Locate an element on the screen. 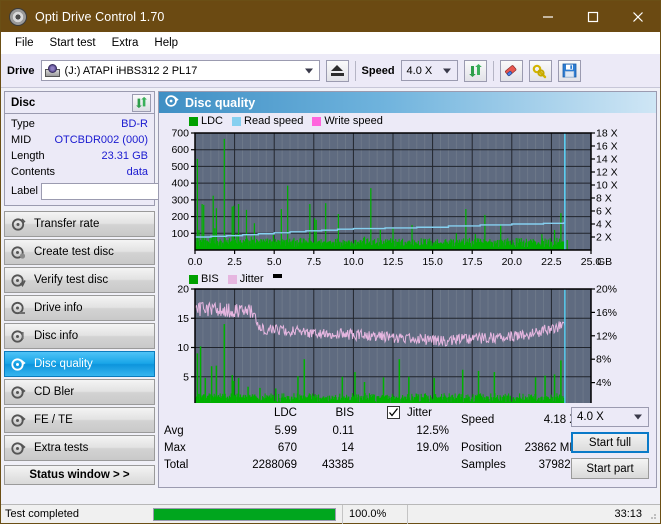 The width and height of the screenshot is (661, 524). disc-key-type: Type is located at coordinates (23, 124).